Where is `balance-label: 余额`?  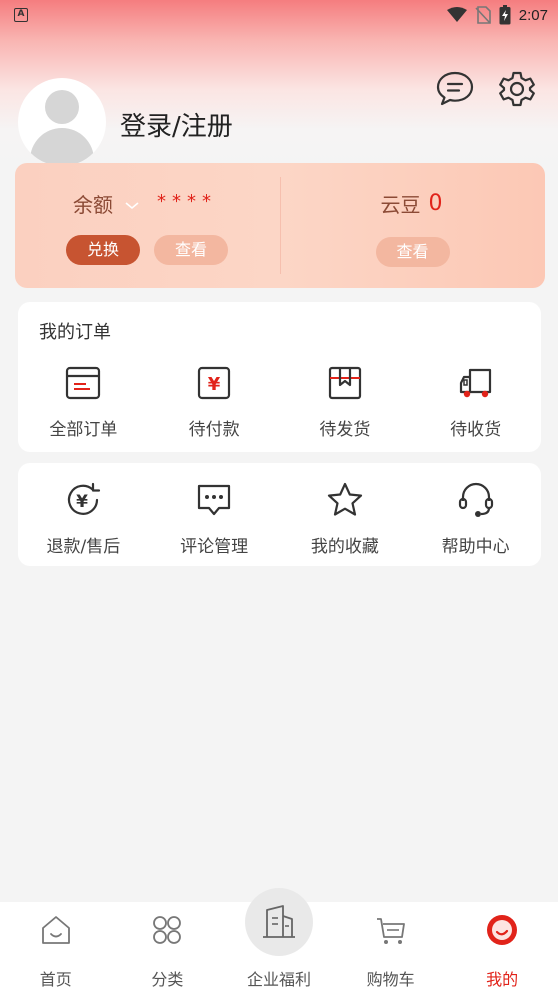
balance-label: 余额 is located at coordinates (93, 205).